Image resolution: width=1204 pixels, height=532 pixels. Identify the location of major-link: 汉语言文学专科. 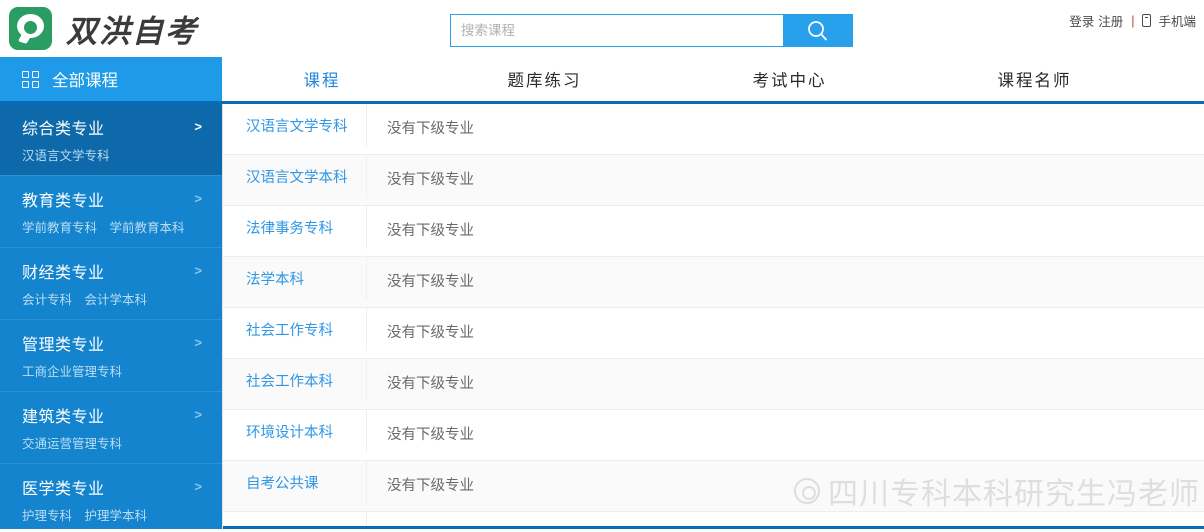
(295, 125).